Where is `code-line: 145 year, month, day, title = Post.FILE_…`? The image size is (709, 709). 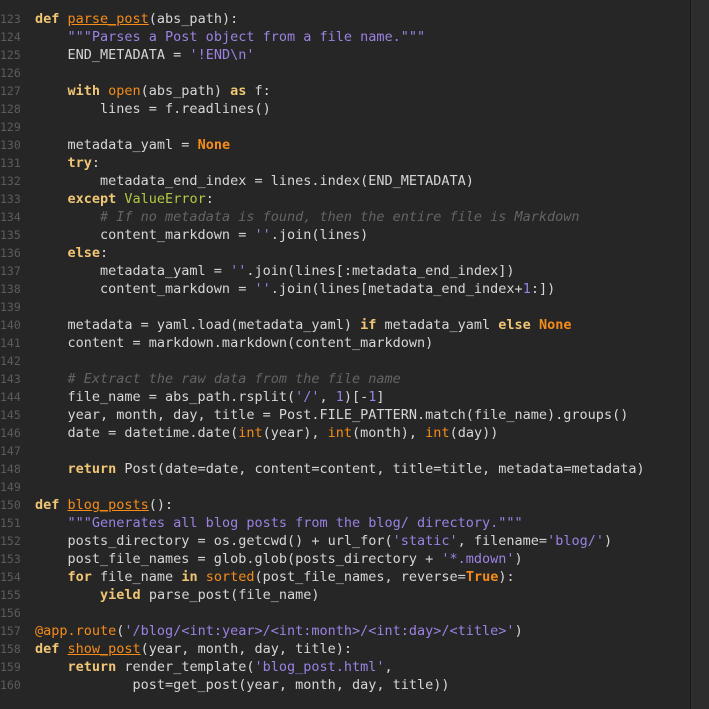 code-line: 145 year, month, day, title = Post.FILE_… is located at coordinates (345, 415).